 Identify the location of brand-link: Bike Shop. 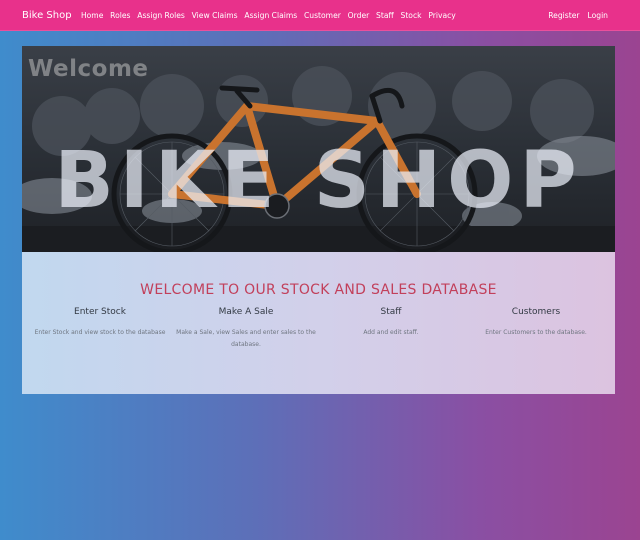
(47, 15).